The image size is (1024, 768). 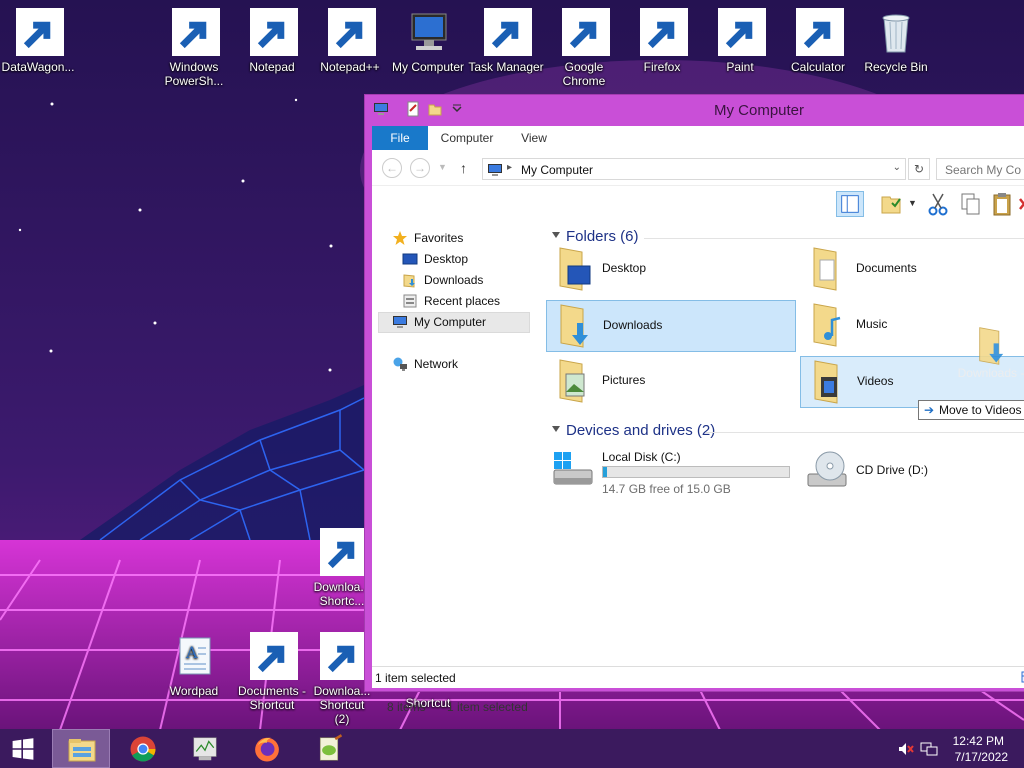 I want to click on folder-downloads: Downloads, so click(x=671, y=326).